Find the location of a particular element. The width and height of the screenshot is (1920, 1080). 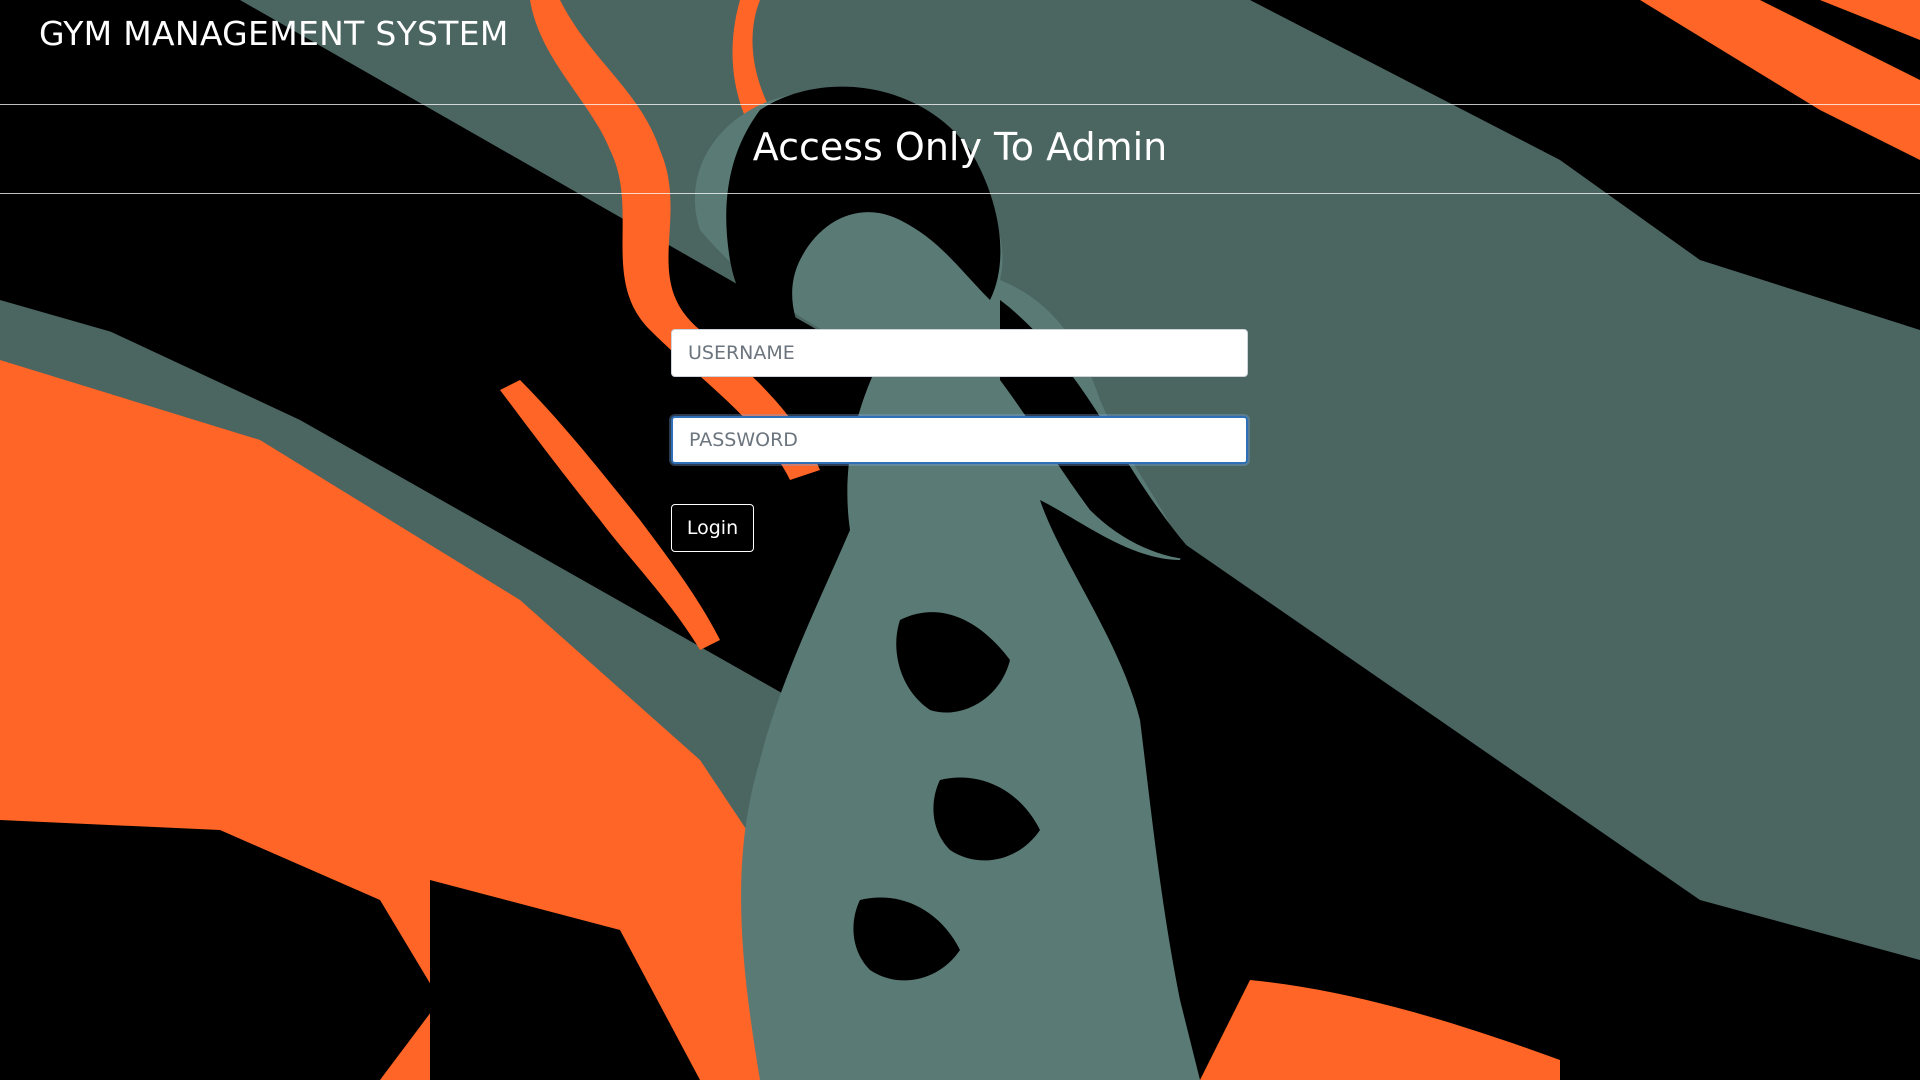

banner-divider-top is located at coordinates (960, 104).